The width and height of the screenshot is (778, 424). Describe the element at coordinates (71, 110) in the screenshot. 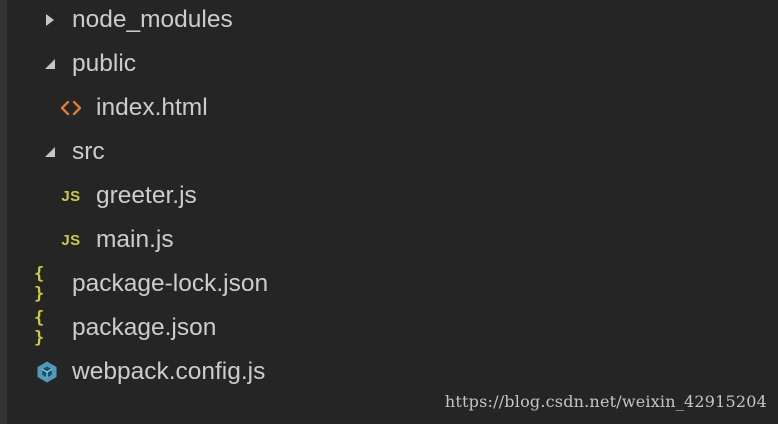

I see `html-file-icon` at that location.